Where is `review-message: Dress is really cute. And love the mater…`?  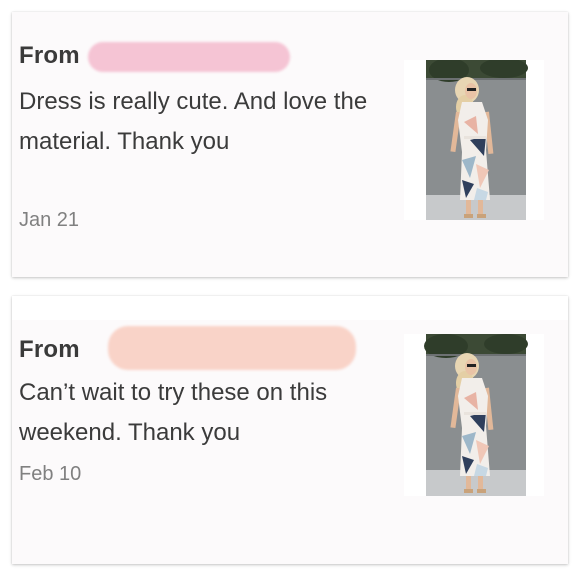 review-message: Dress is really cute. And love the mater… is located at coordinates (193, 121).